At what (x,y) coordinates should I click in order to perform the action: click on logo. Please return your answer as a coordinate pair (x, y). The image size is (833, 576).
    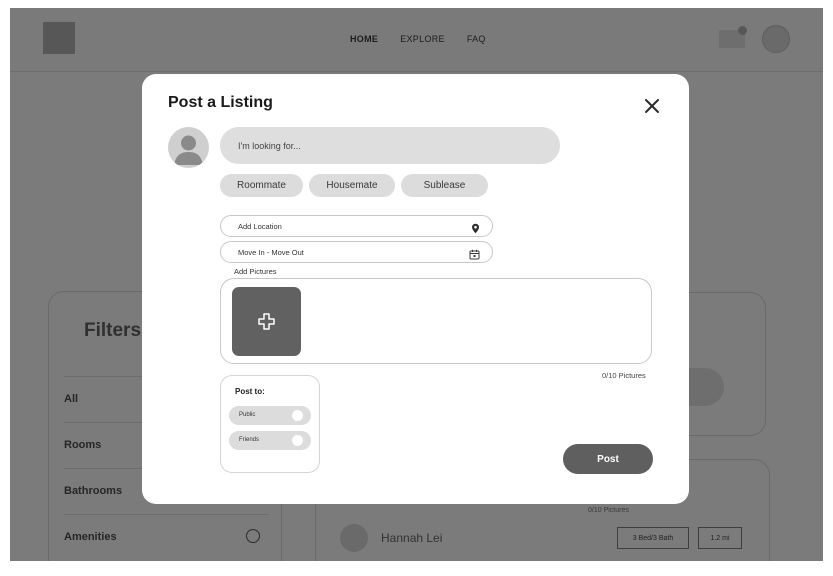
    Looking at the image, I should click on (59, 38).